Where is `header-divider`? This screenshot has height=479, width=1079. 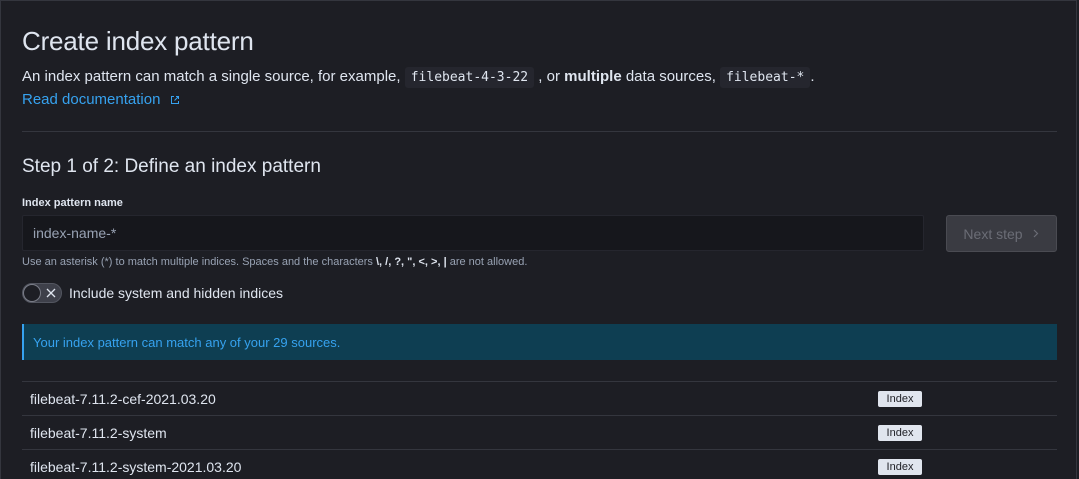 header-divider is located at coordinates (539, 131).